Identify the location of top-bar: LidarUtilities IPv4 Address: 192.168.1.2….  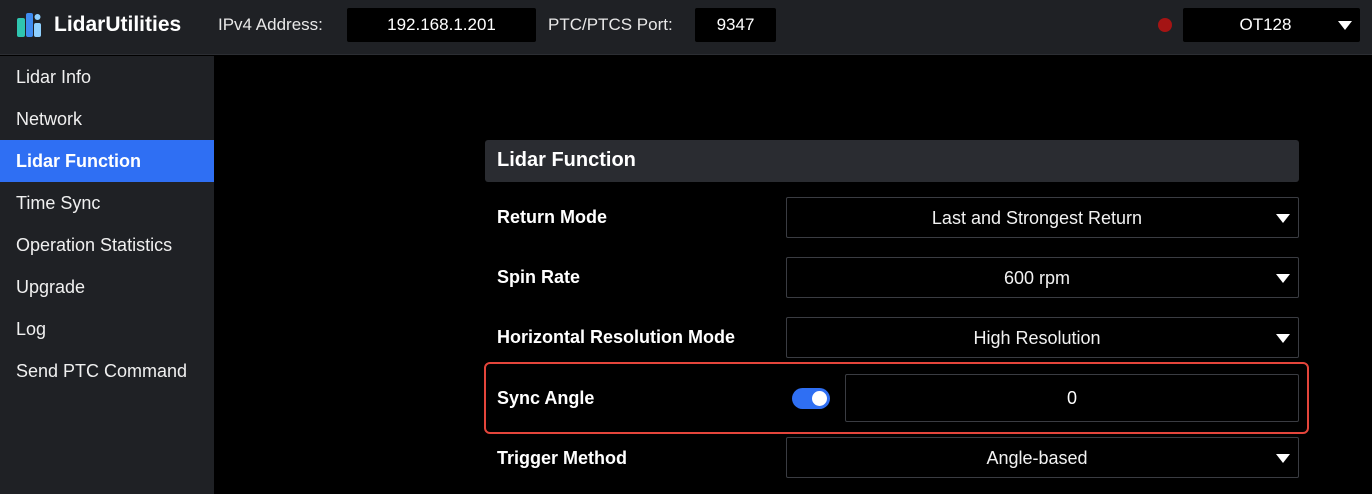
(686, 27).